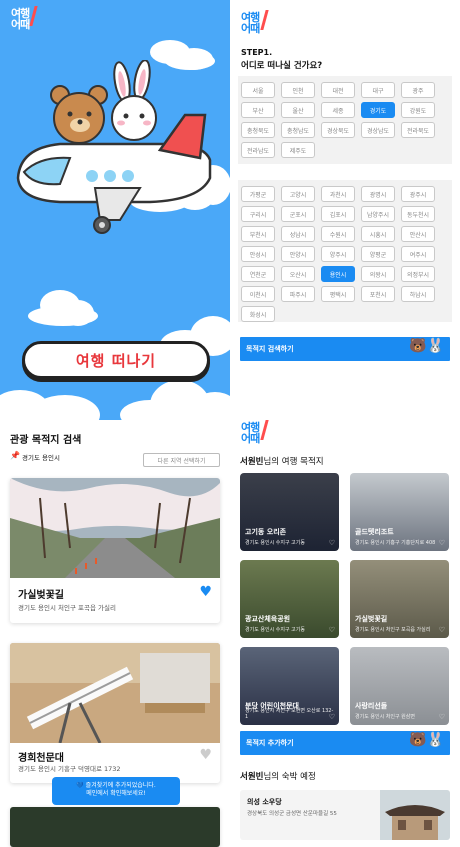 The height and width of the screenshot is (847, 460). I want to click on city-chip: 안성시, so click(258, 254).